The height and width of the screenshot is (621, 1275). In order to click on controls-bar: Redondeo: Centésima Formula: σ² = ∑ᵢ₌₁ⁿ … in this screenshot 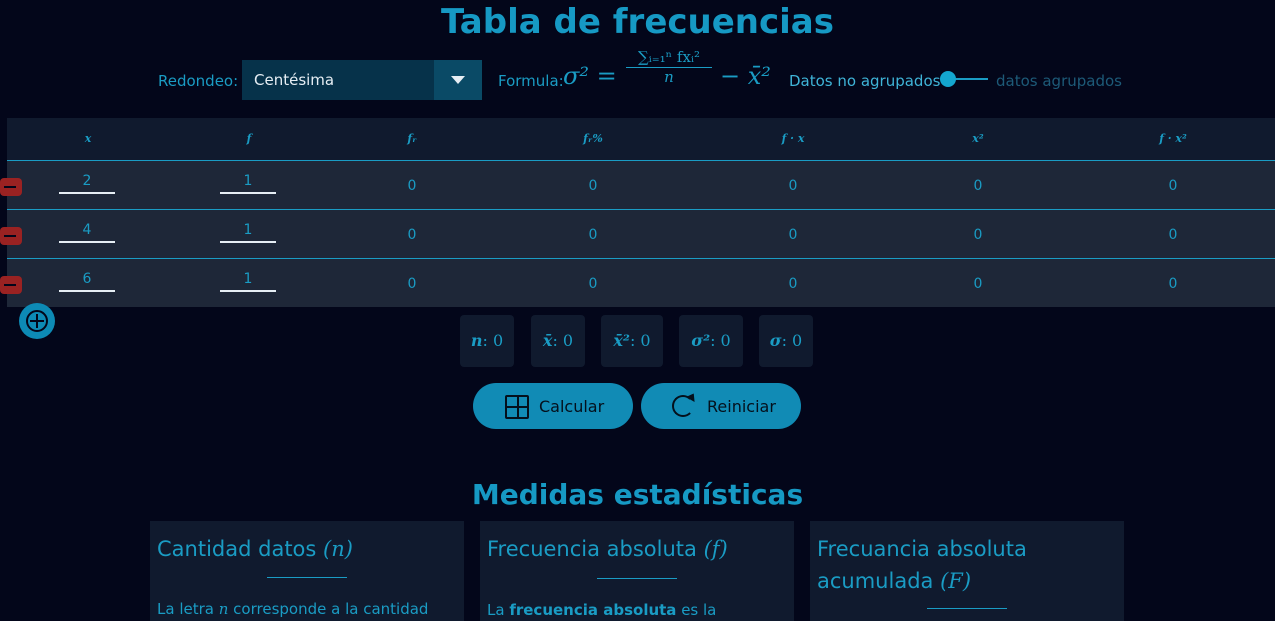, I will do `click(637, 74)`.